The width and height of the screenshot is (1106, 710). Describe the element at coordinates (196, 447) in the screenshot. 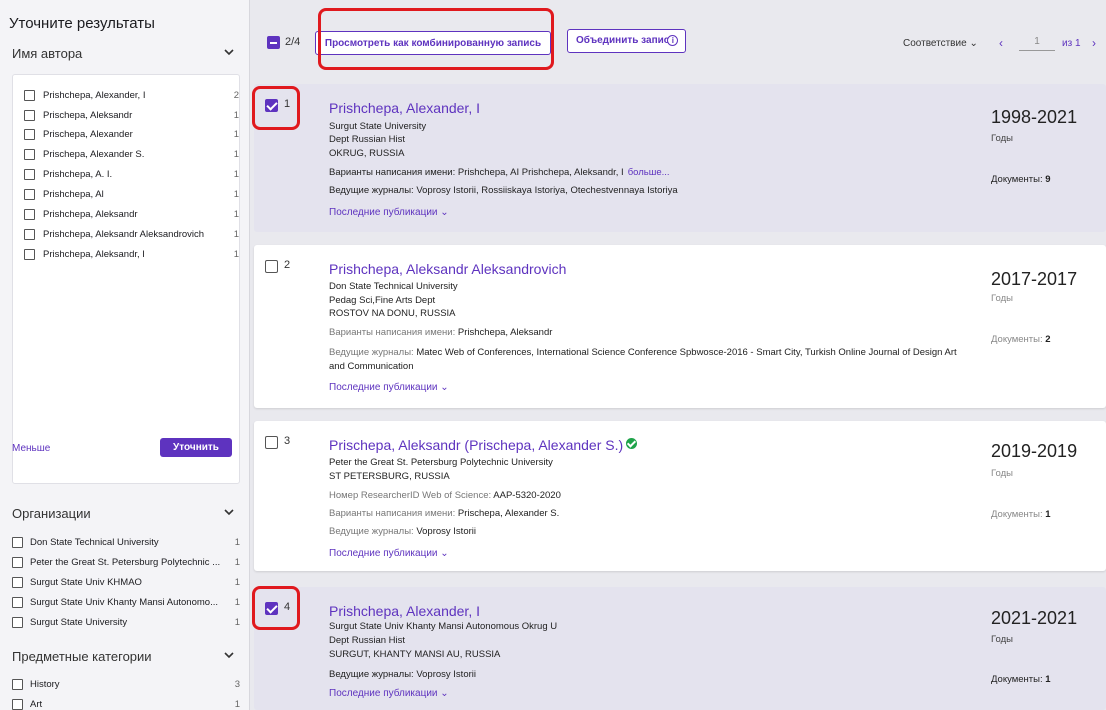

I see `refine-button: Уточнить` at that location.